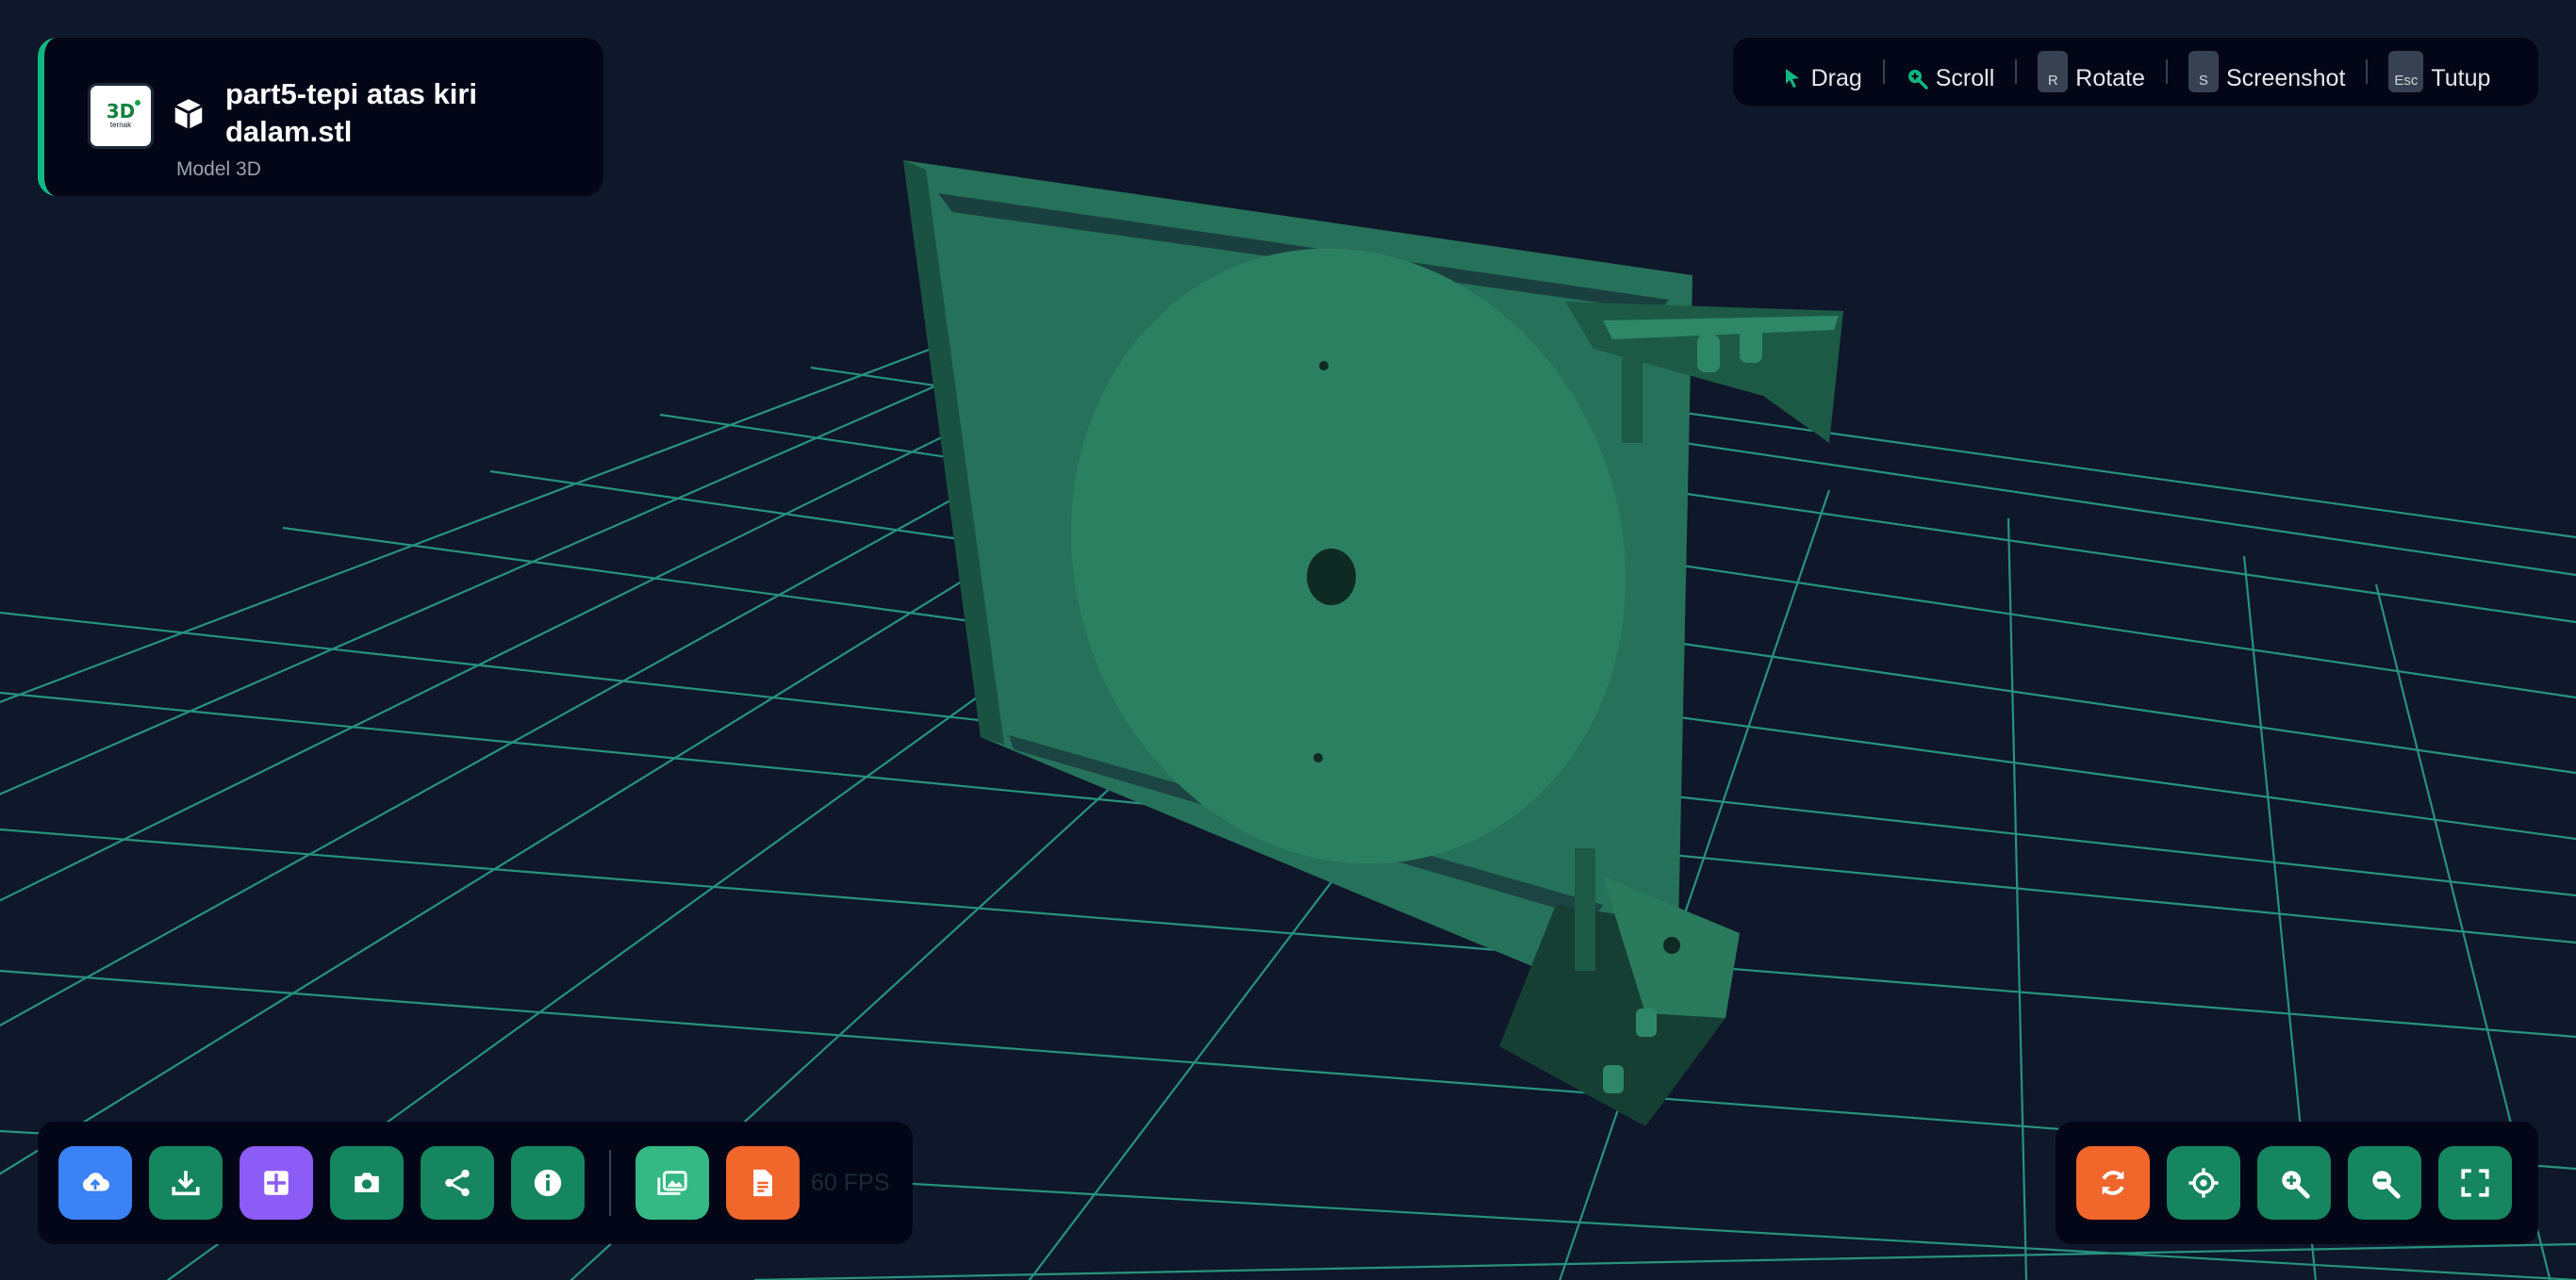 Image resolution: width=2576 pixels, height=1280 pixels. I want to click on download-icon, so click(186, 1183).